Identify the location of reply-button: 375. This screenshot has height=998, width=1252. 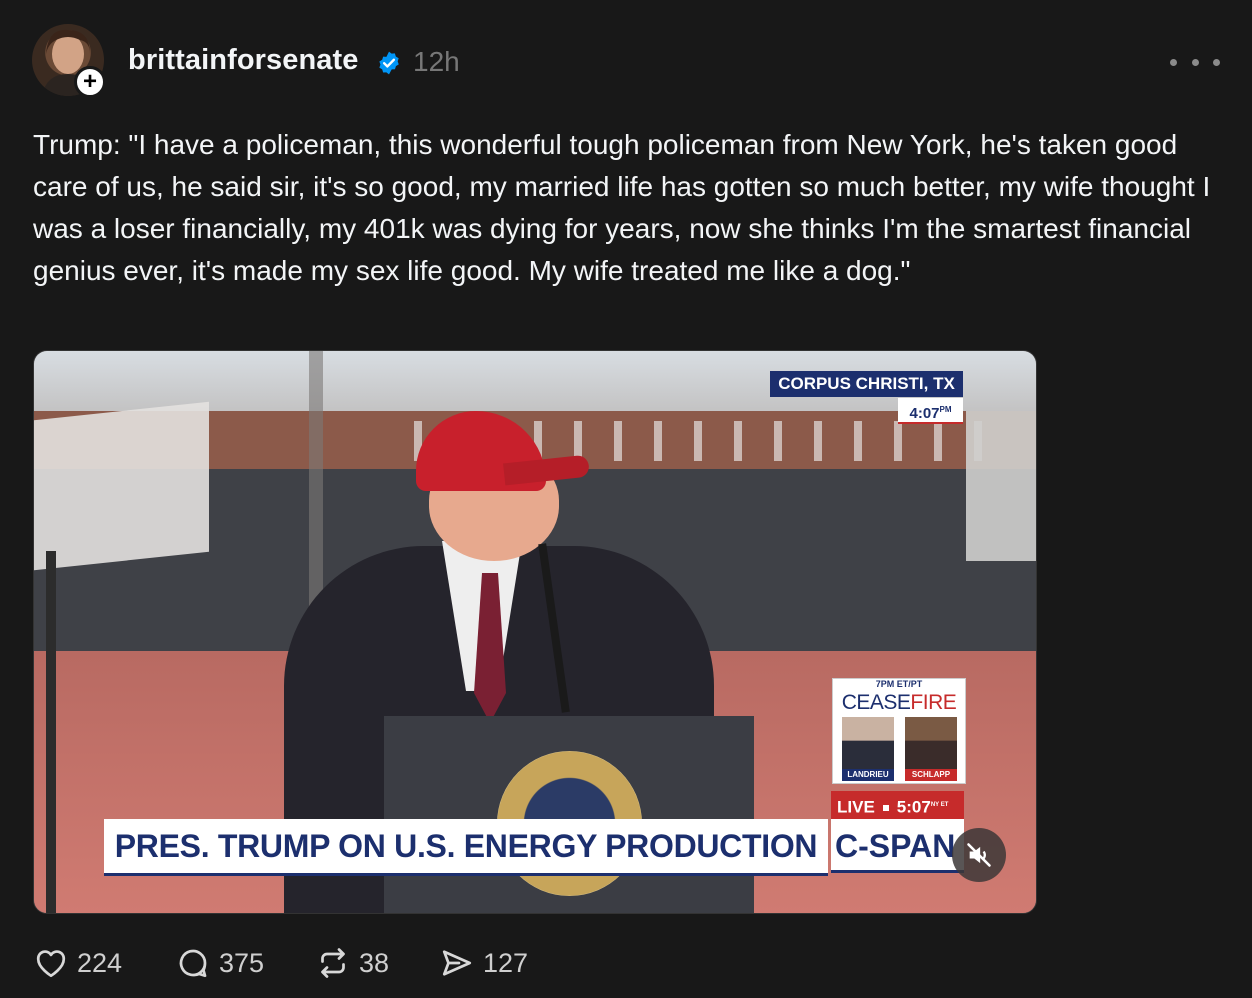
(219, 963).